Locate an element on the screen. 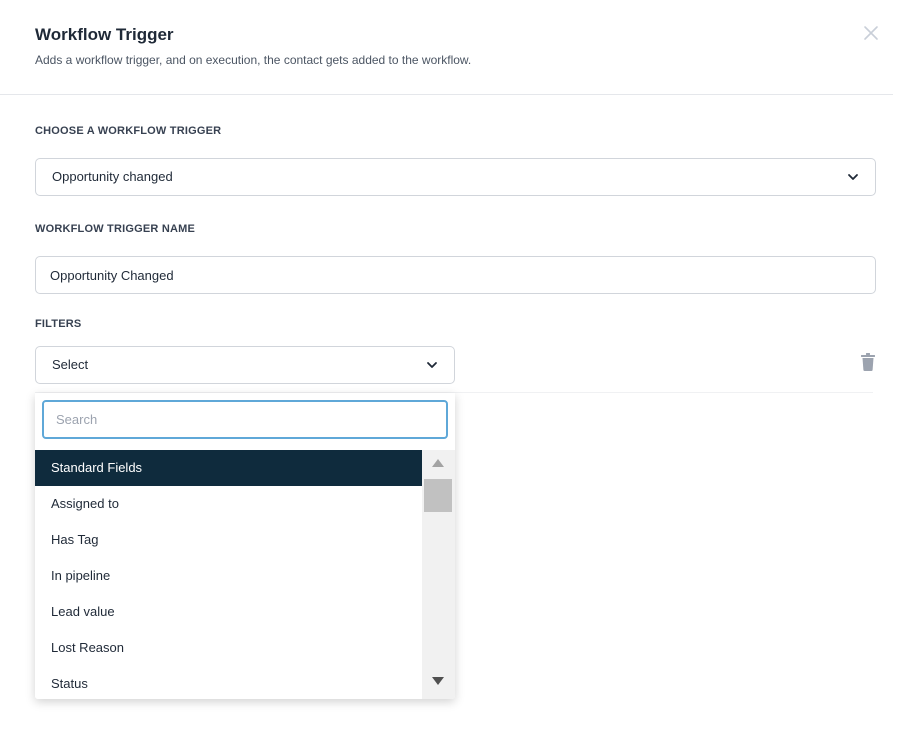  triangle-up-icon is located at coordinates (438, 463).